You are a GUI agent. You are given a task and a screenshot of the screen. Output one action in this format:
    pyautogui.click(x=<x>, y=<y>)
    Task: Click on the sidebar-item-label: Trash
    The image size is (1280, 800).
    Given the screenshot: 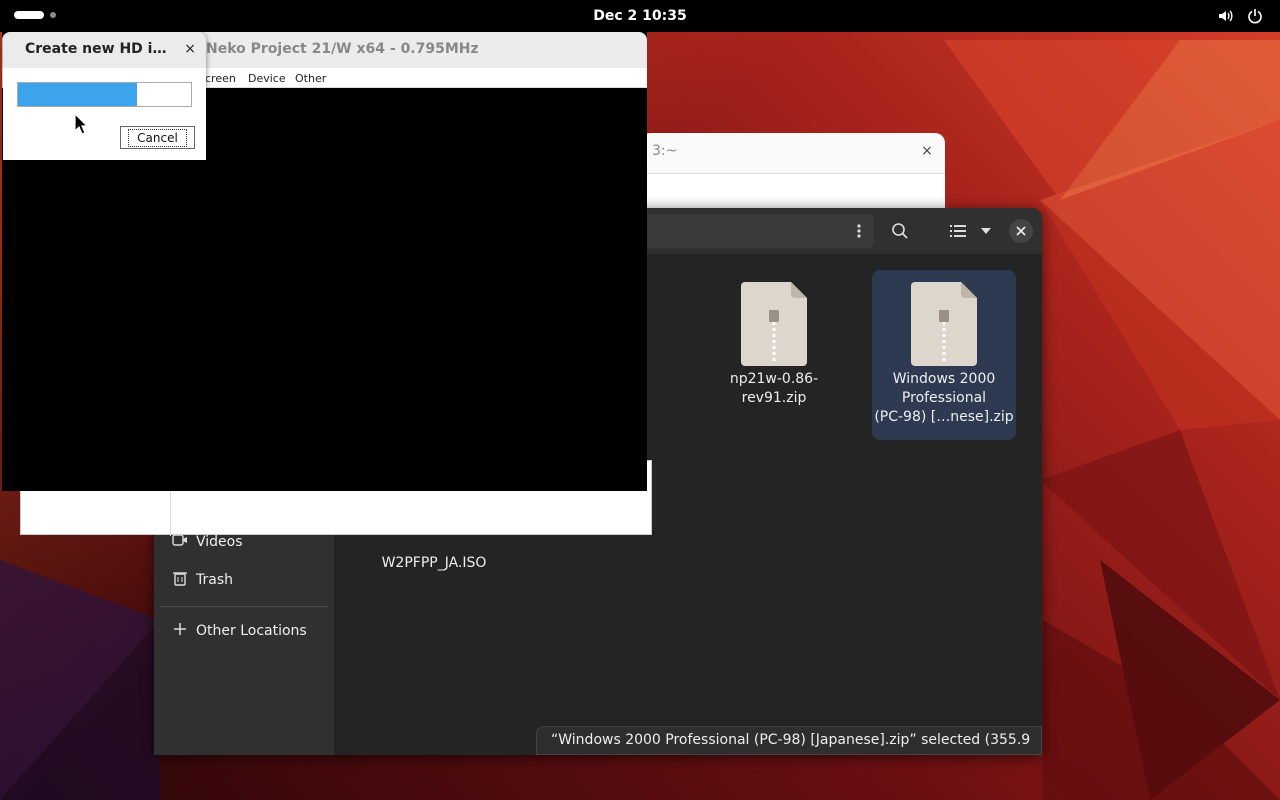 What is the action you would take?
    pyautogui.click(x=214, y=580)
    